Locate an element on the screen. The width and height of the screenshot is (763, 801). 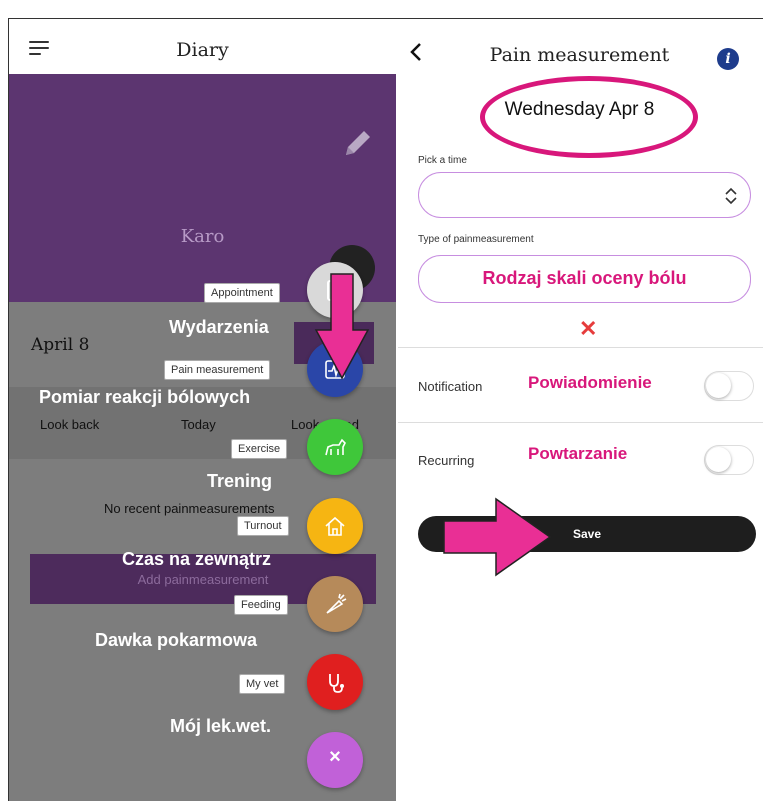
feeding-fab is located at coordinates (335, 604).